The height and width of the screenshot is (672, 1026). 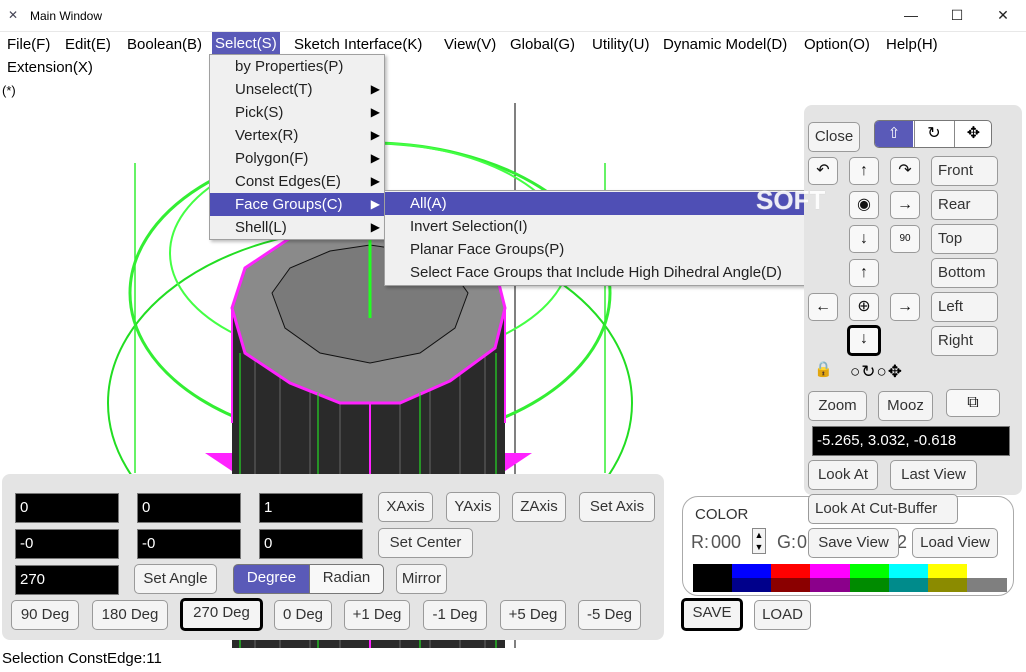 What do you see at coordinates (905, 239) in the screenshot?
I see `rotate-90-icon: 90` at bounding box center [905, 239].